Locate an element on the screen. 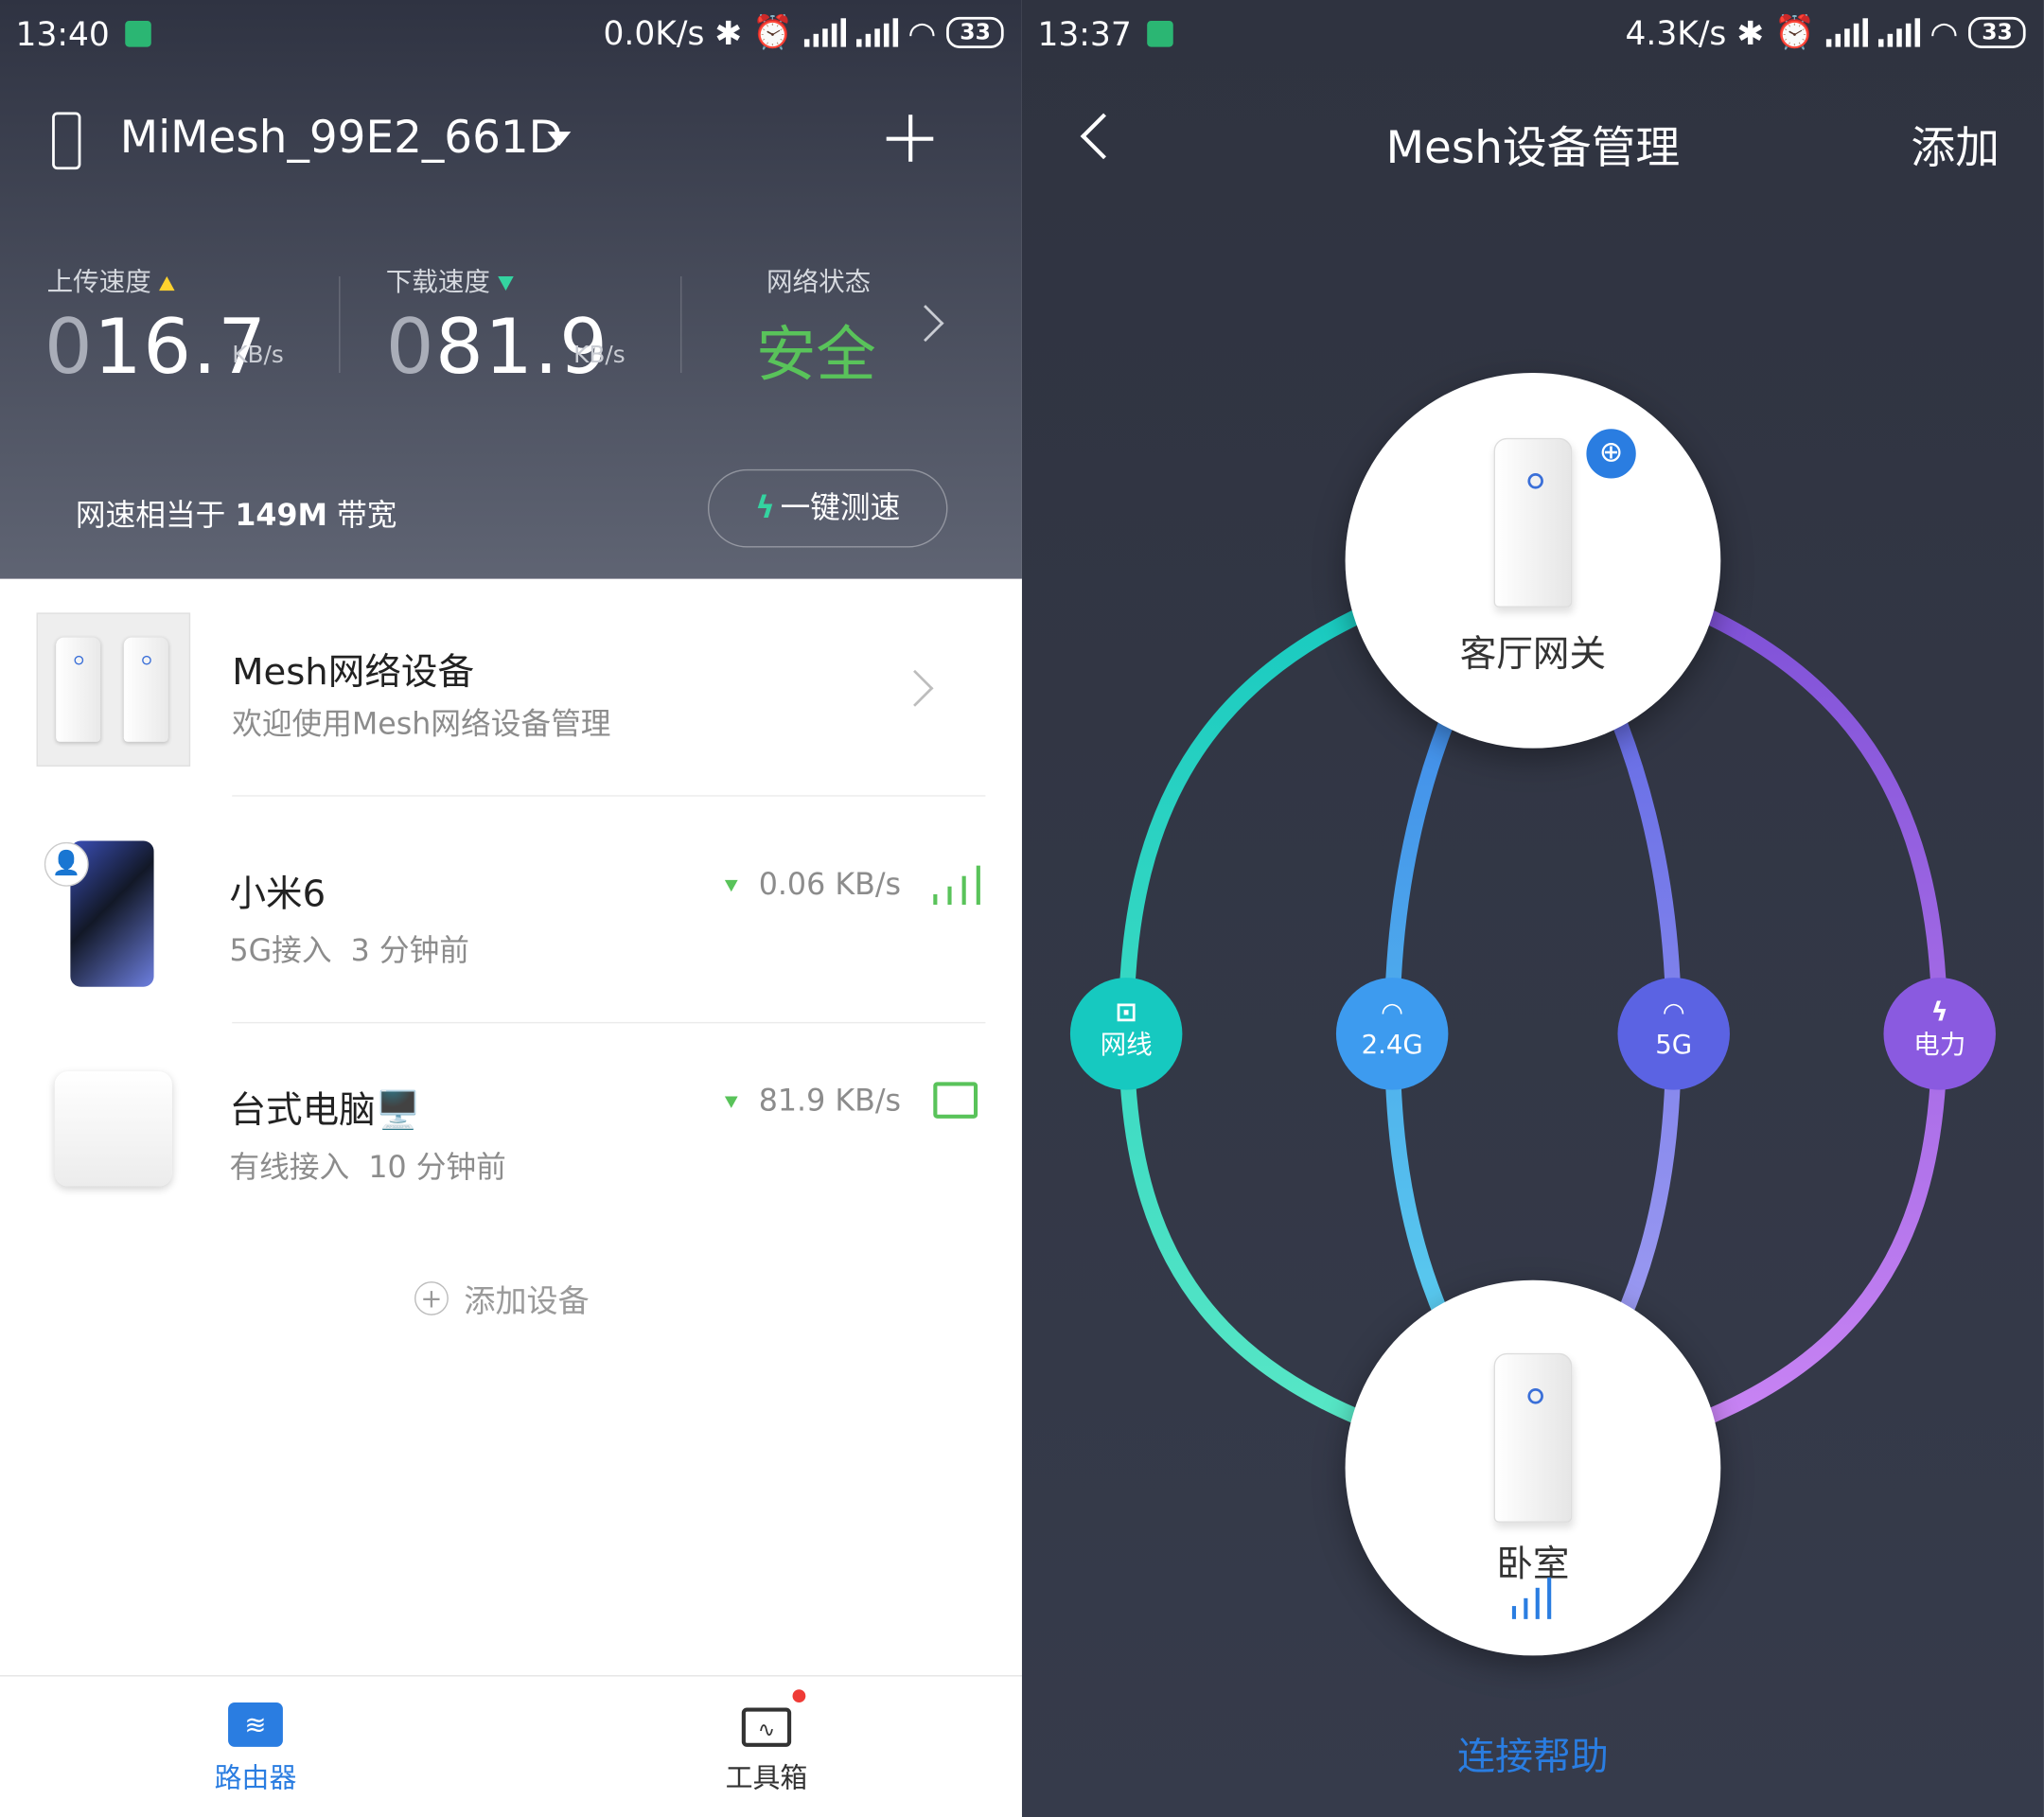 The height and width of the screenshot is (1817, 2044). mesh-card-title: Mesh网络设备 is located at coordinates (353, 670).